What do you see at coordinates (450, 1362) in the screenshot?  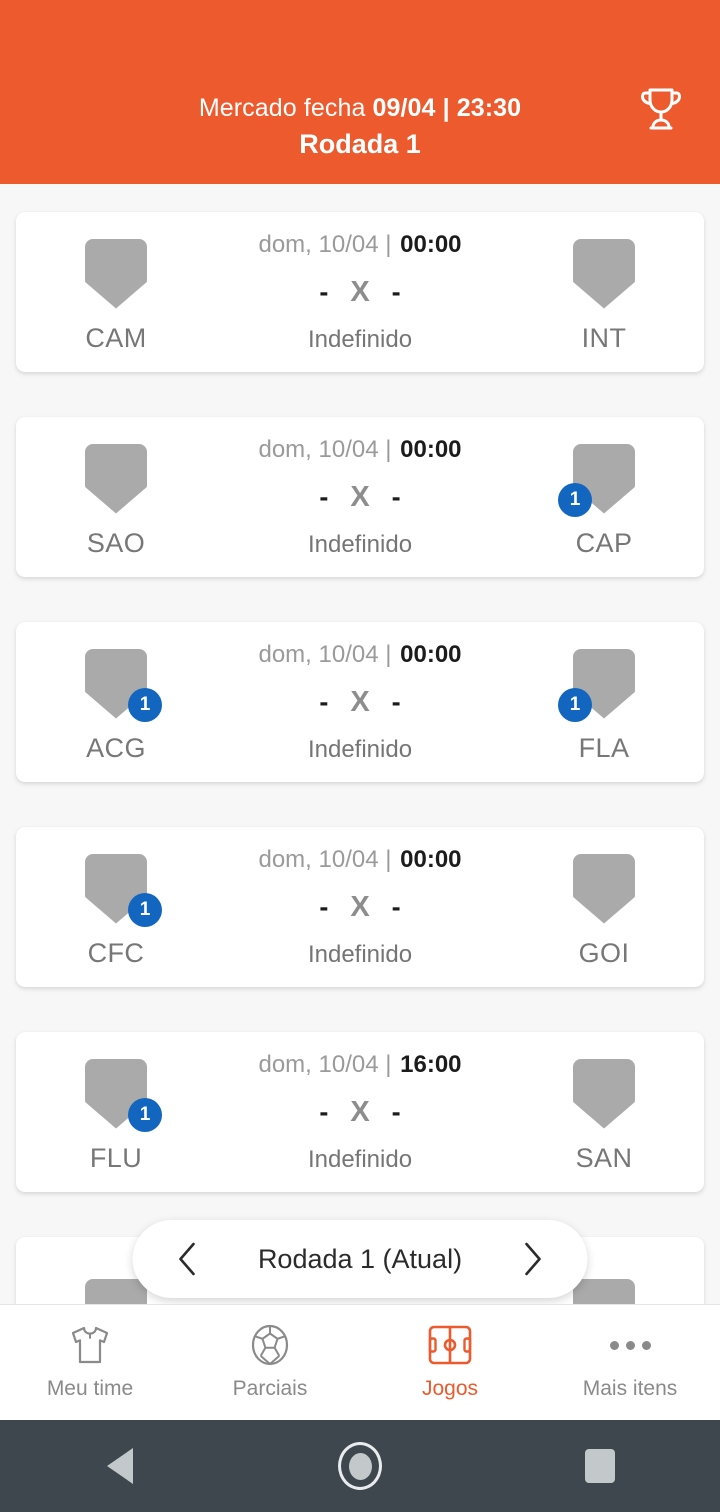 I see `tab-jogos: Jogos` at bounding box center [450, 1362].